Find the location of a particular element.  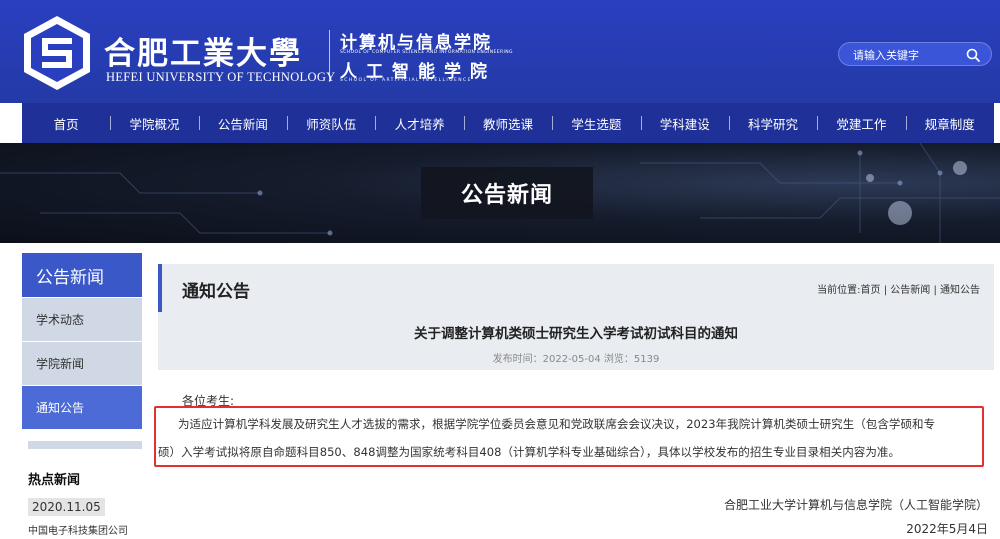

breadcrumb-news: 公告新闻 is located at coordinates (910, 290).